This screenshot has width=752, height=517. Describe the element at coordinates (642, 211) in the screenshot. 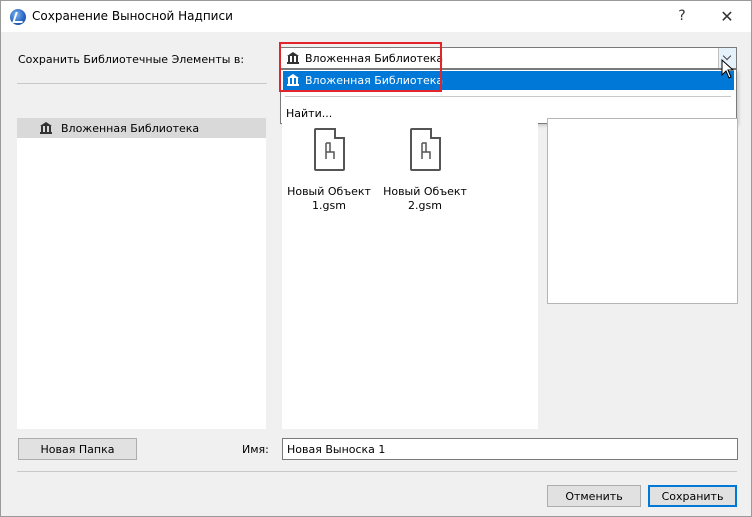

I see `preview-panel` at that location.